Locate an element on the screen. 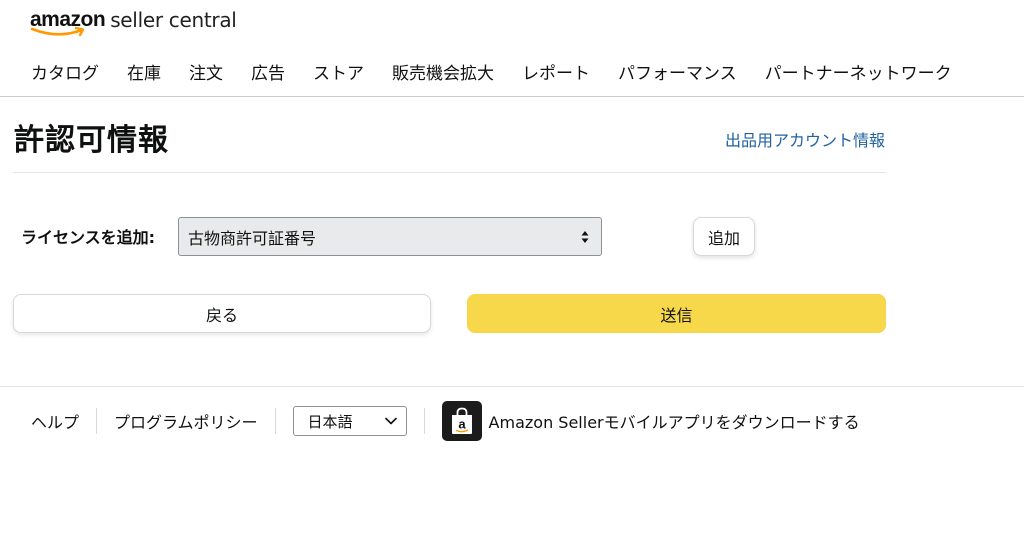 This screenshot has width=1024, height=544. download-app-link: Amazon Sellerモバイルアプリをダウンロードする is located at coordinates (674, 421).